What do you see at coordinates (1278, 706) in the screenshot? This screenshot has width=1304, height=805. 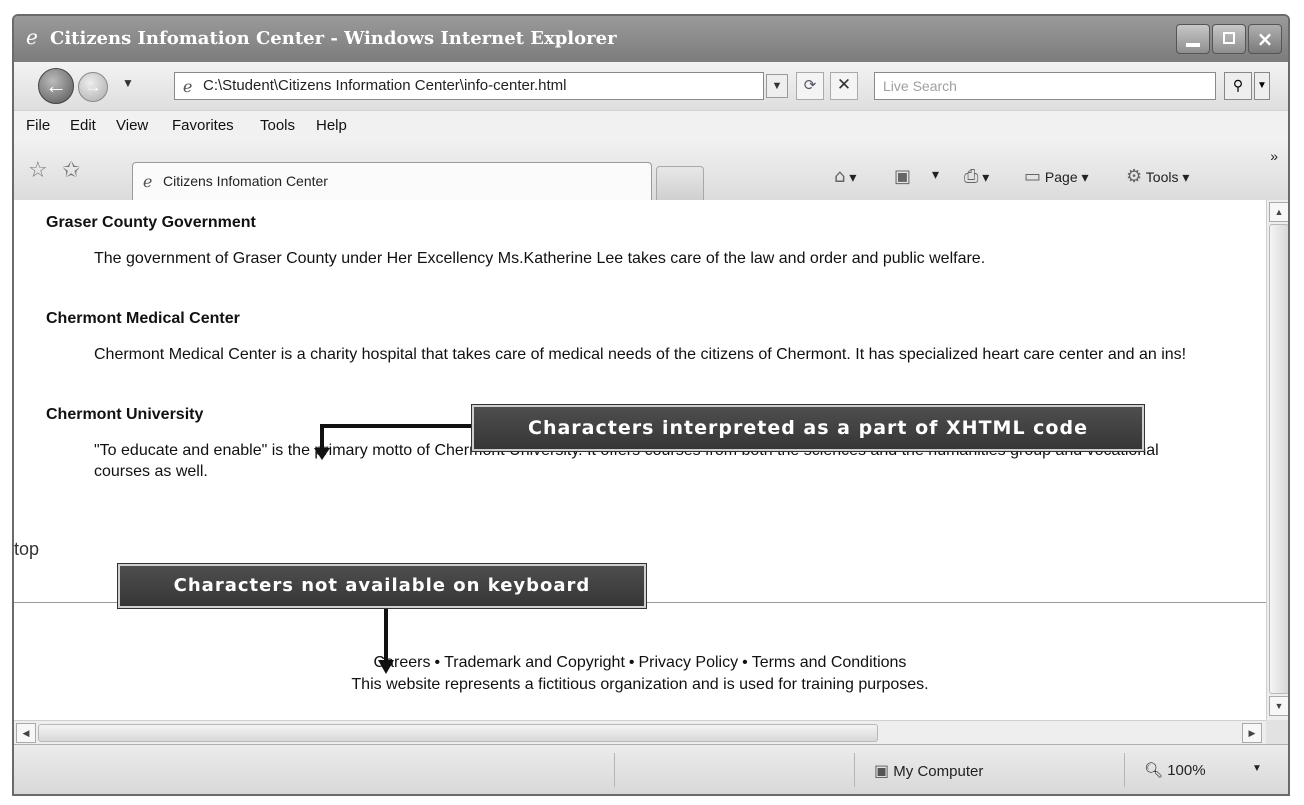 I see `scroll-down-button: ▼` at bounding box center [1278, 706].